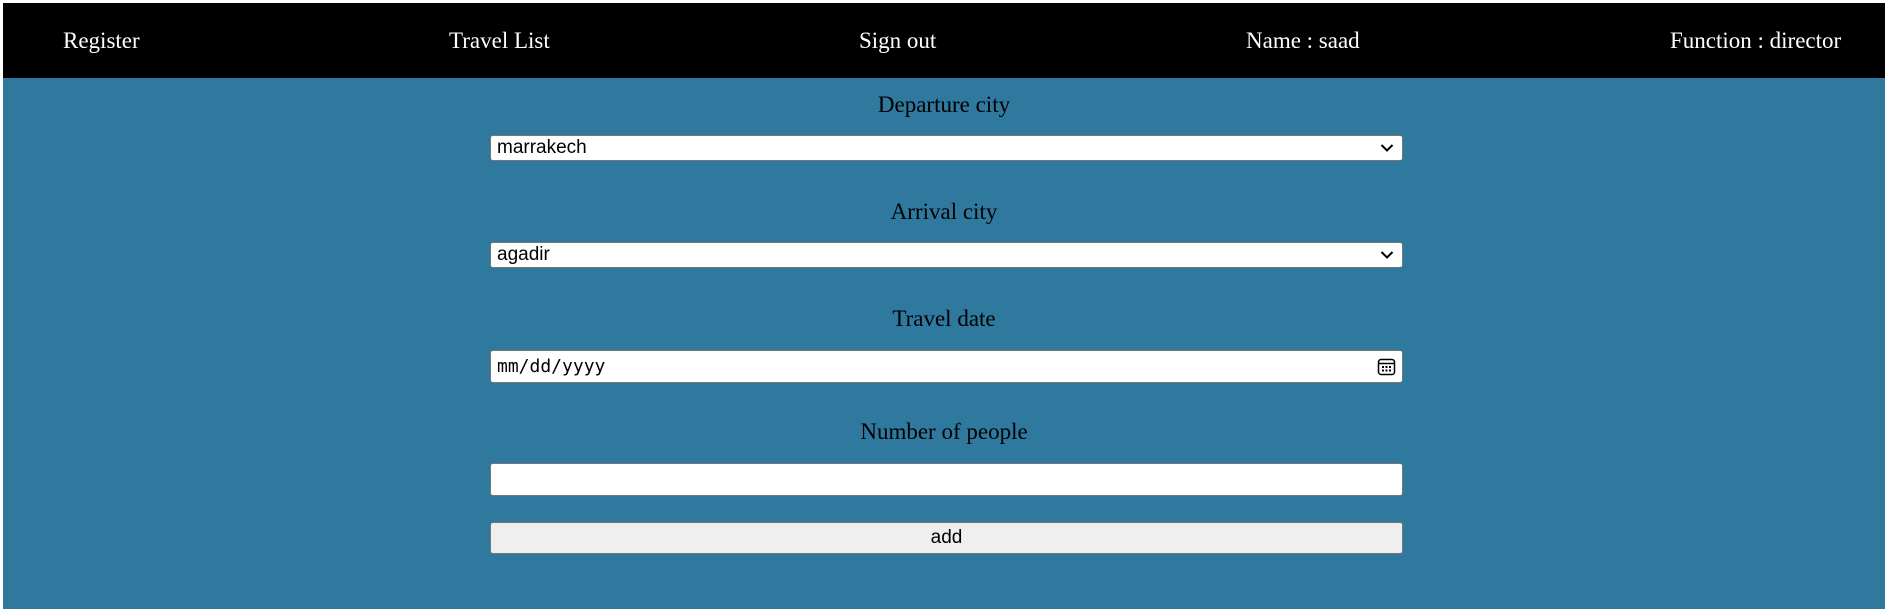  What do you see at coordinates (946, 538) in the screenshot?
I see `add-button: add` at bounding box center [946, 538].